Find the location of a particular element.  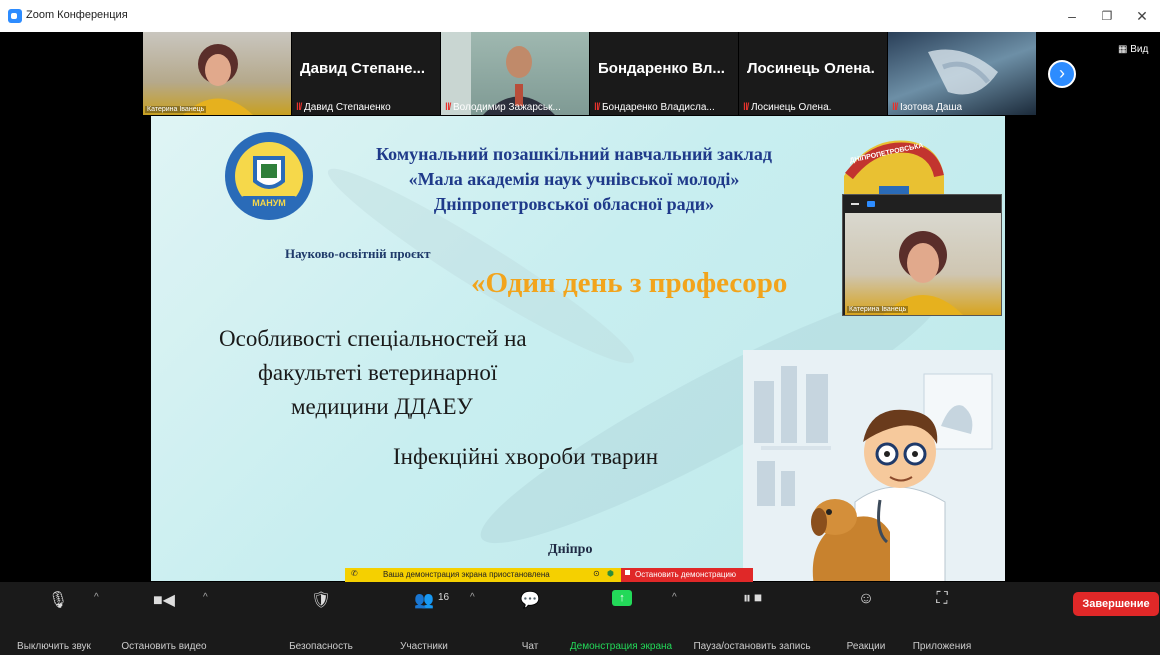

grid-view-icon: ▦ is located at coordinates (1124, 49).